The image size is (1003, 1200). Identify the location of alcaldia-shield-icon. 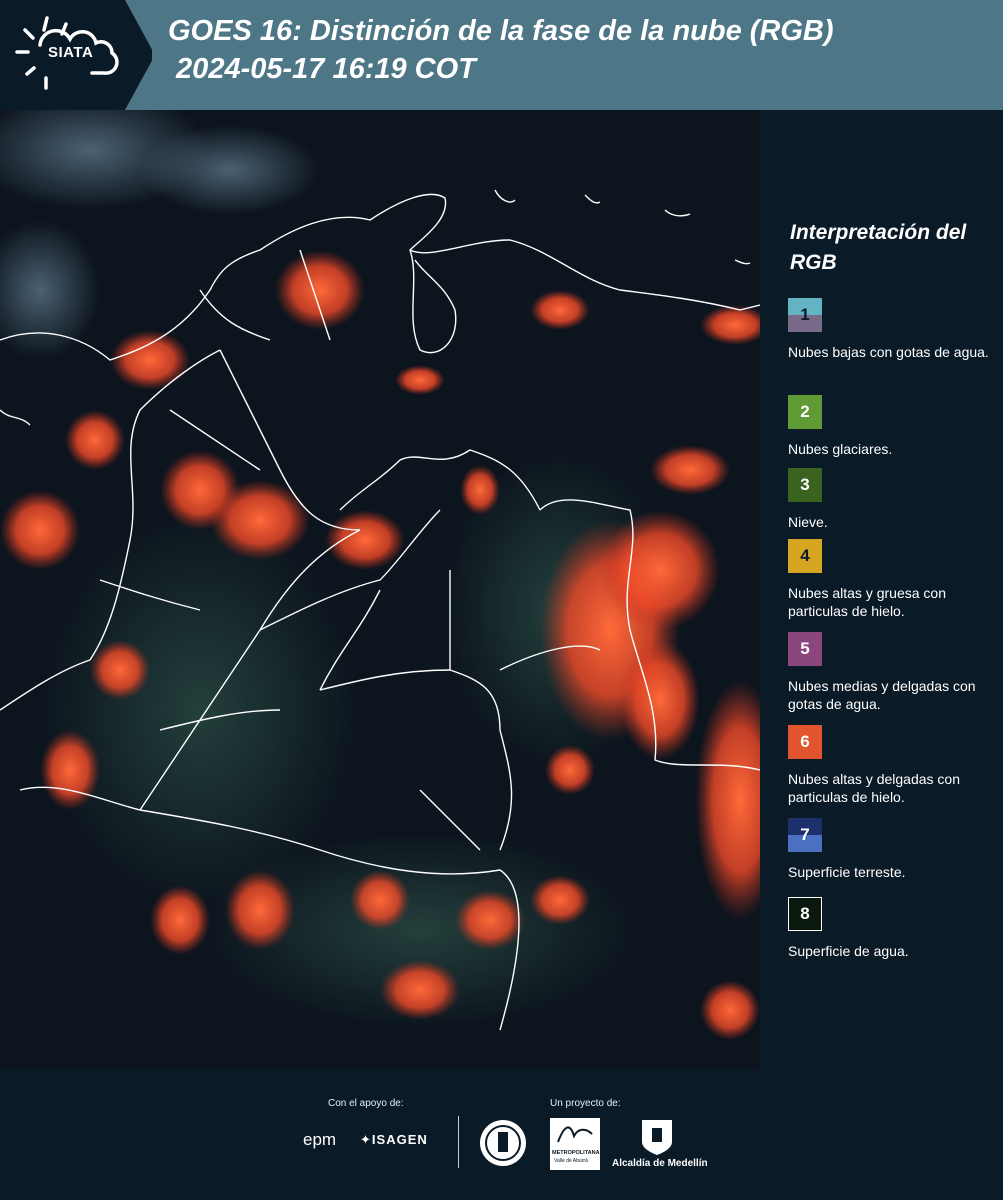
(657, 1139).